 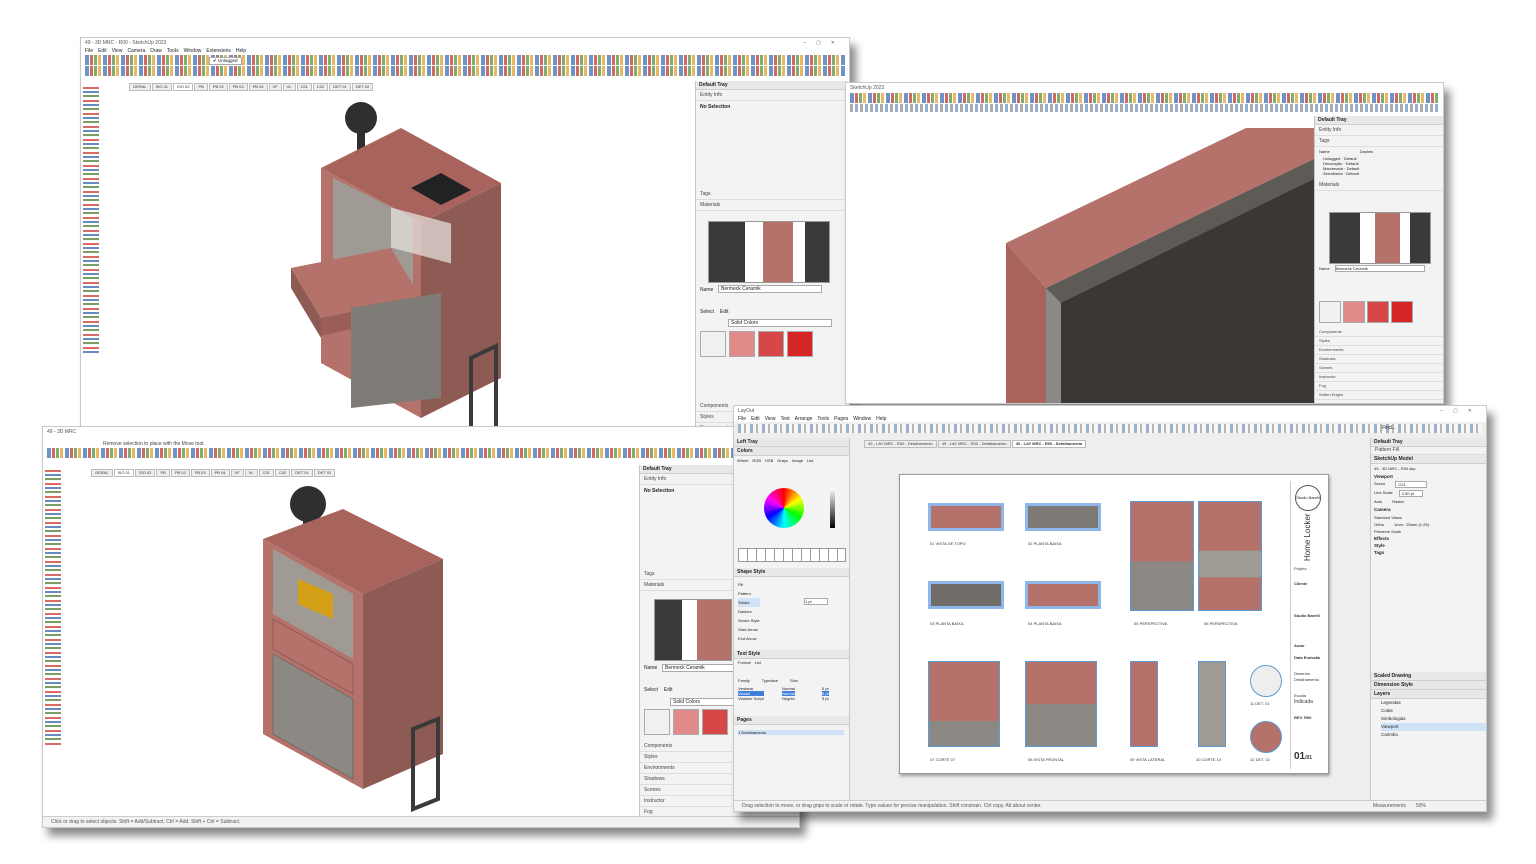 I want to click on zoom-field: 50%, so click(x=1421, y=806).